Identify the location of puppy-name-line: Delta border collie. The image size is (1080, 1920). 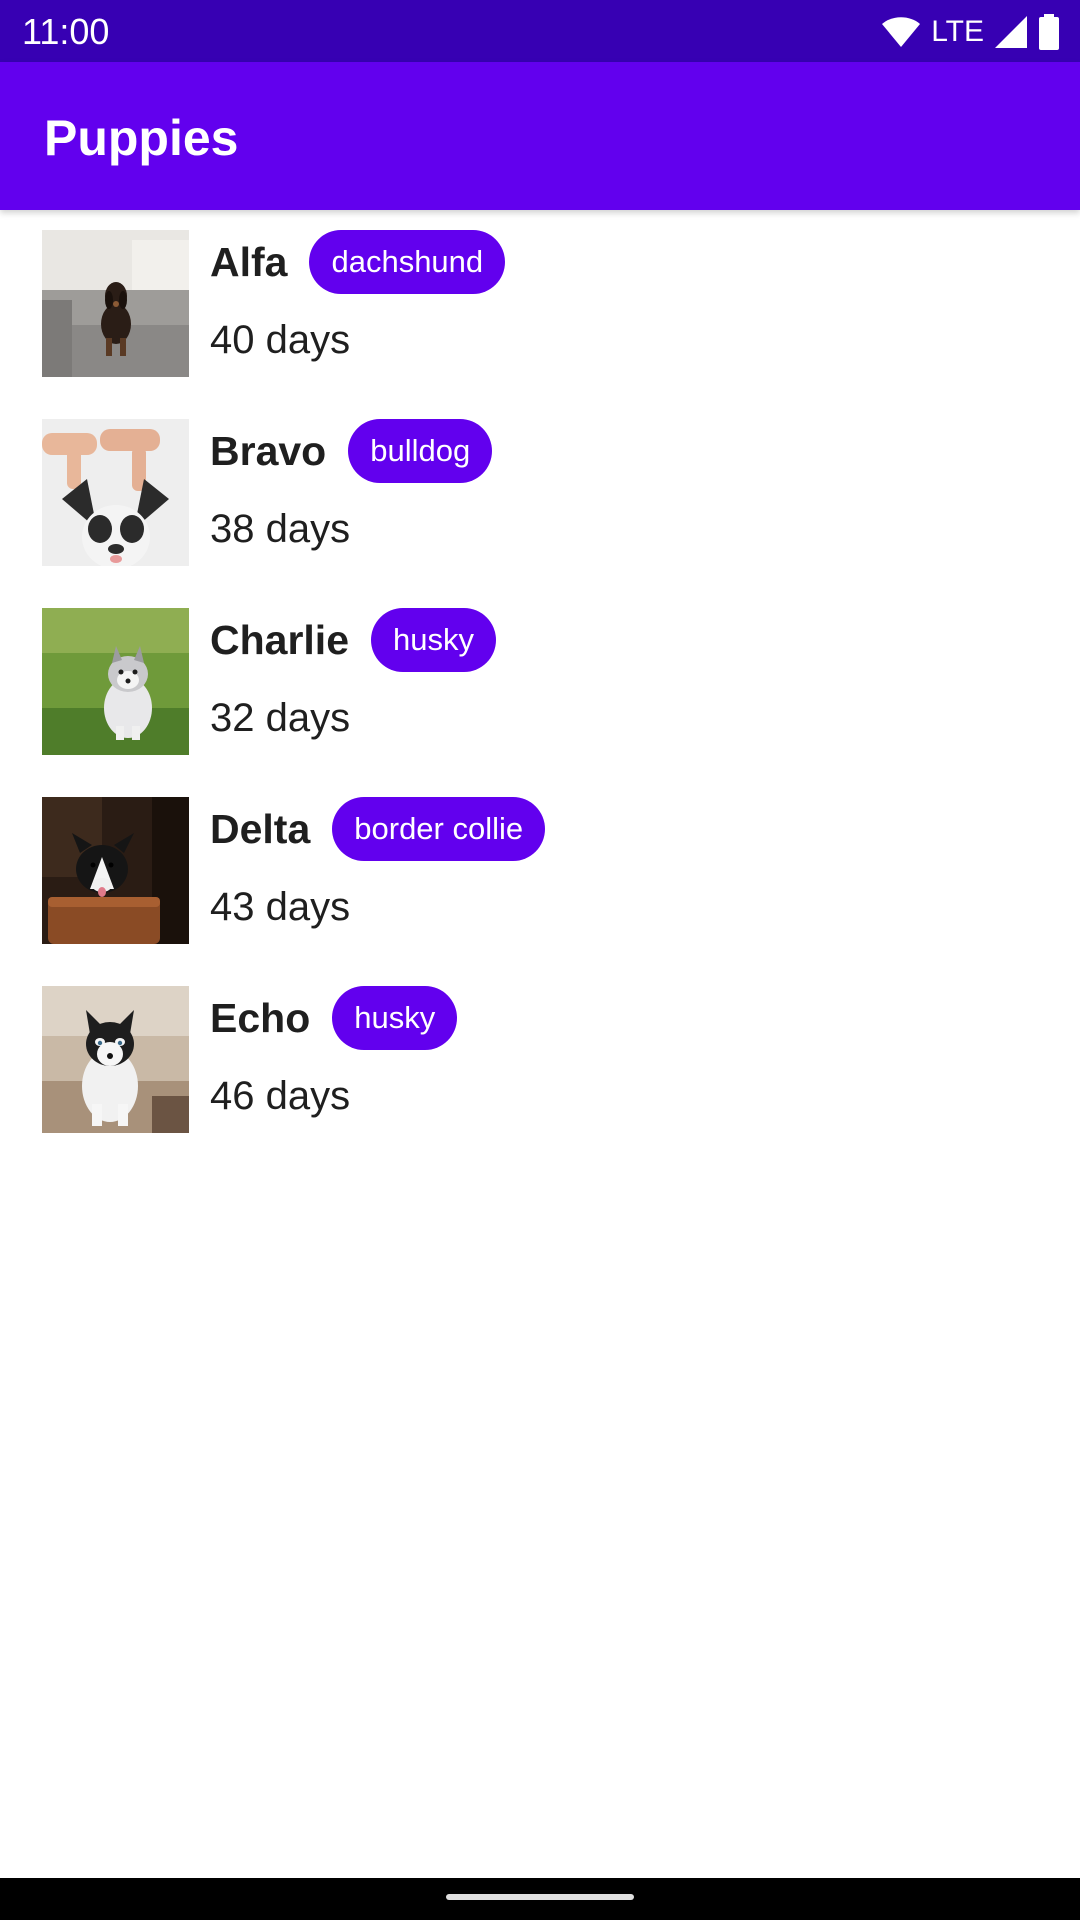
(378, 829).